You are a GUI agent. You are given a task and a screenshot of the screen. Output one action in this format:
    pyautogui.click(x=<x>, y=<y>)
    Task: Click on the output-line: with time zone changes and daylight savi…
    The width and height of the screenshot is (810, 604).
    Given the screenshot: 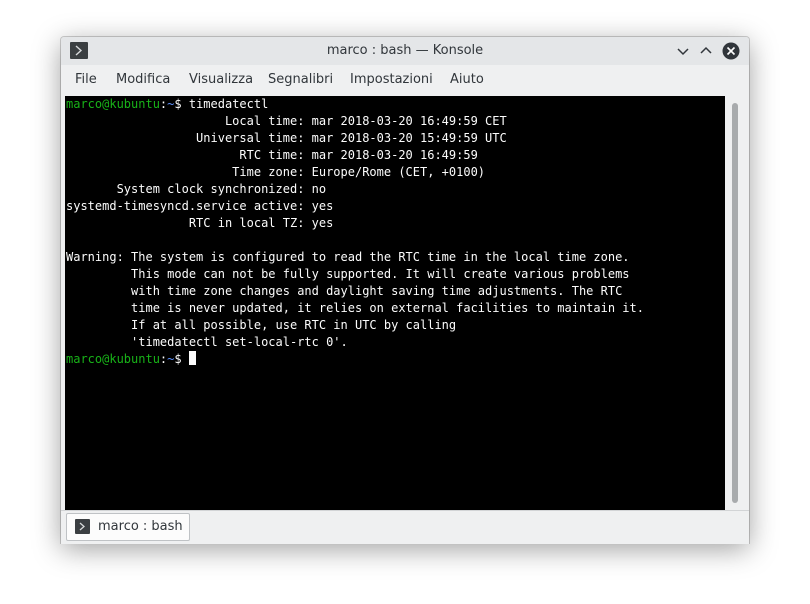 What is the action you would take?
    pyautogui.click(x=344, y=291)
    